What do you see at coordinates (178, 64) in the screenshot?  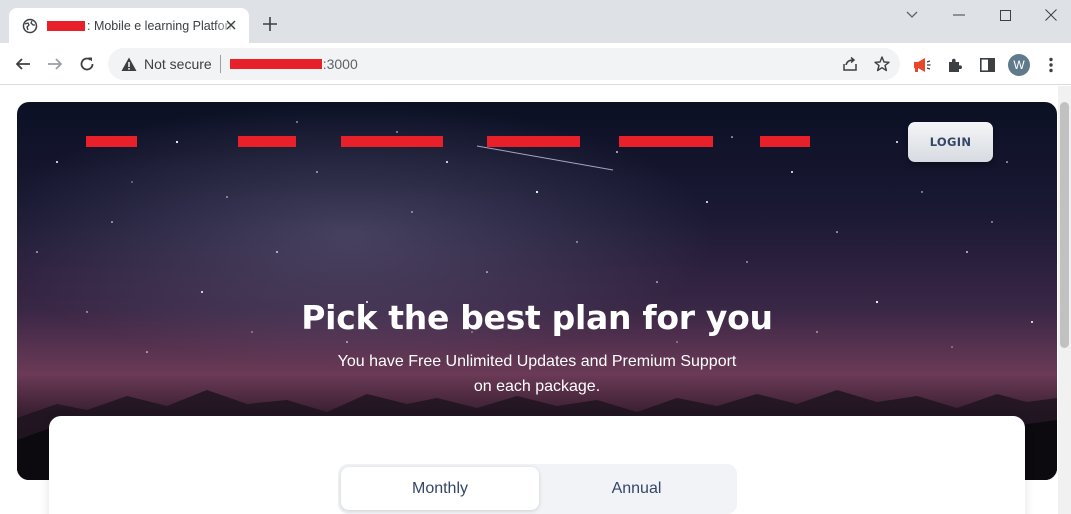 I see `security-status: Not secure` at bounding box center [178, 64].